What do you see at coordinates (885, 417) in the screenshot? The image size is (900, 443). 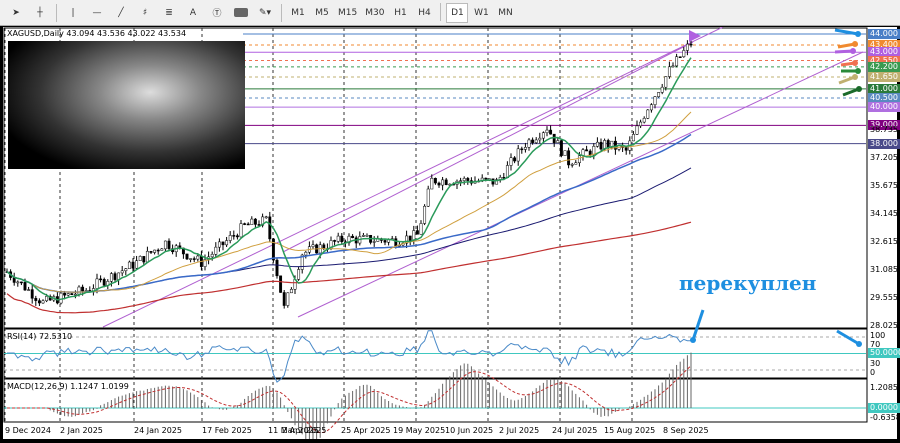 I see `macd-scale-label: -0.6358` at bounding box center [885, 417].